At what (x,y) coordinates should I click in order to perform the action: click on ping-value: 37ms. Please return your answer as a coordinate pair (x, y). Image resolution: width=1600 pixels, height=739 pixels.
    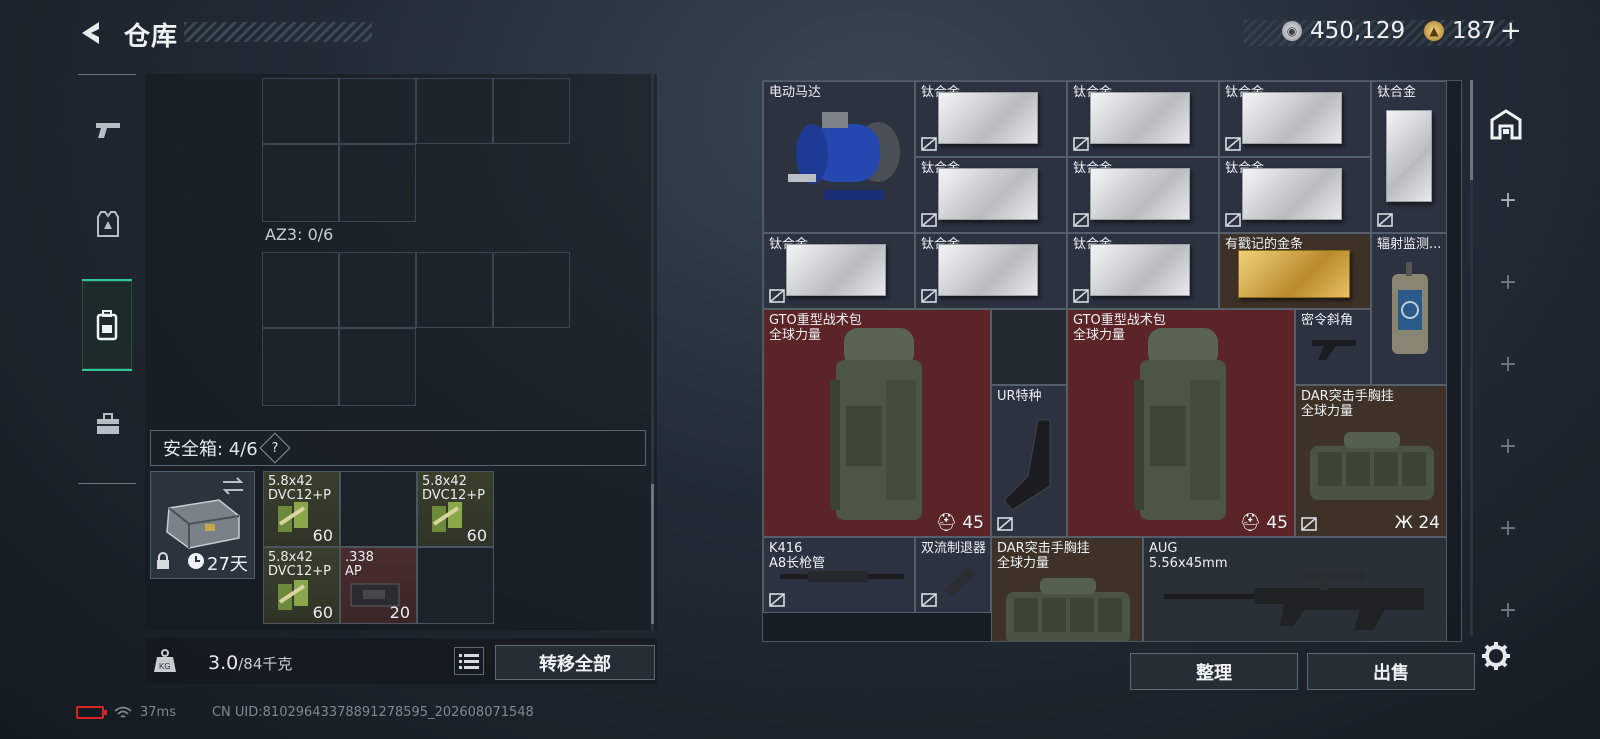
    Looking at the image, I should click on (158, 712).